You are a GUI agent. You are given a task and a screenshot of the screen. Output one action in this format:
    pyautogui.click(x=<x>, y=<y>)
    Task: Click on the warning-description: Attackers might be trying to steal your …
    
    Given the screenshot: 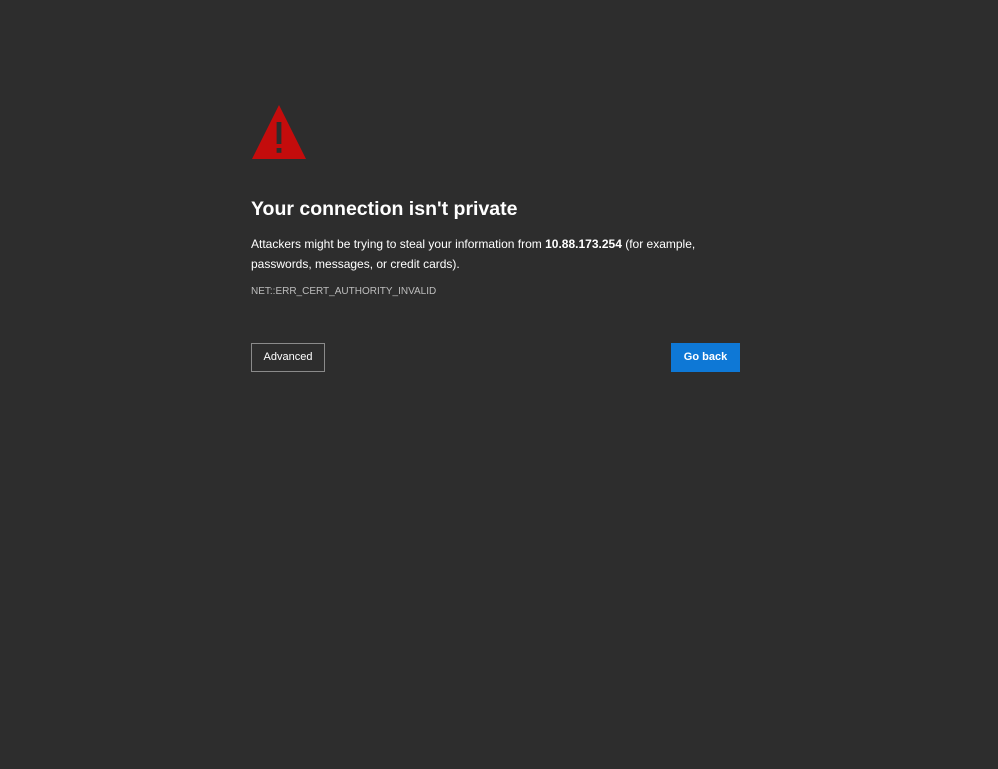 What is the action you would take?
    pyautogui.click(x=495, y=254)
    